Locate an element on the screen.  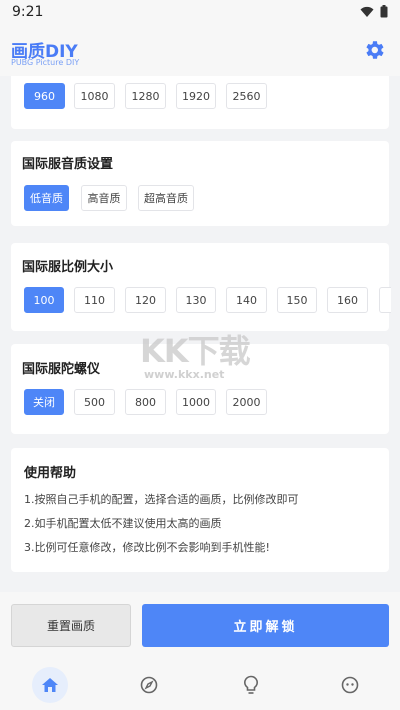
resolution-option-960: 960 is located at coordinates (44, 96).